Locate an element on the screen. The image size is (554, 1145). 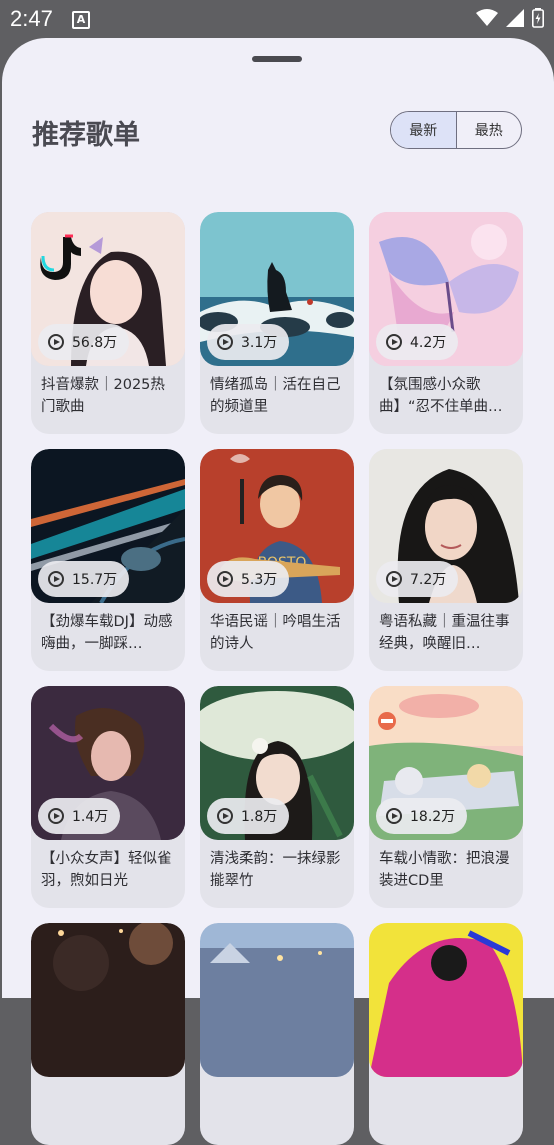
play-count-badge: 3.1万 is located at coordinates (248, 342).